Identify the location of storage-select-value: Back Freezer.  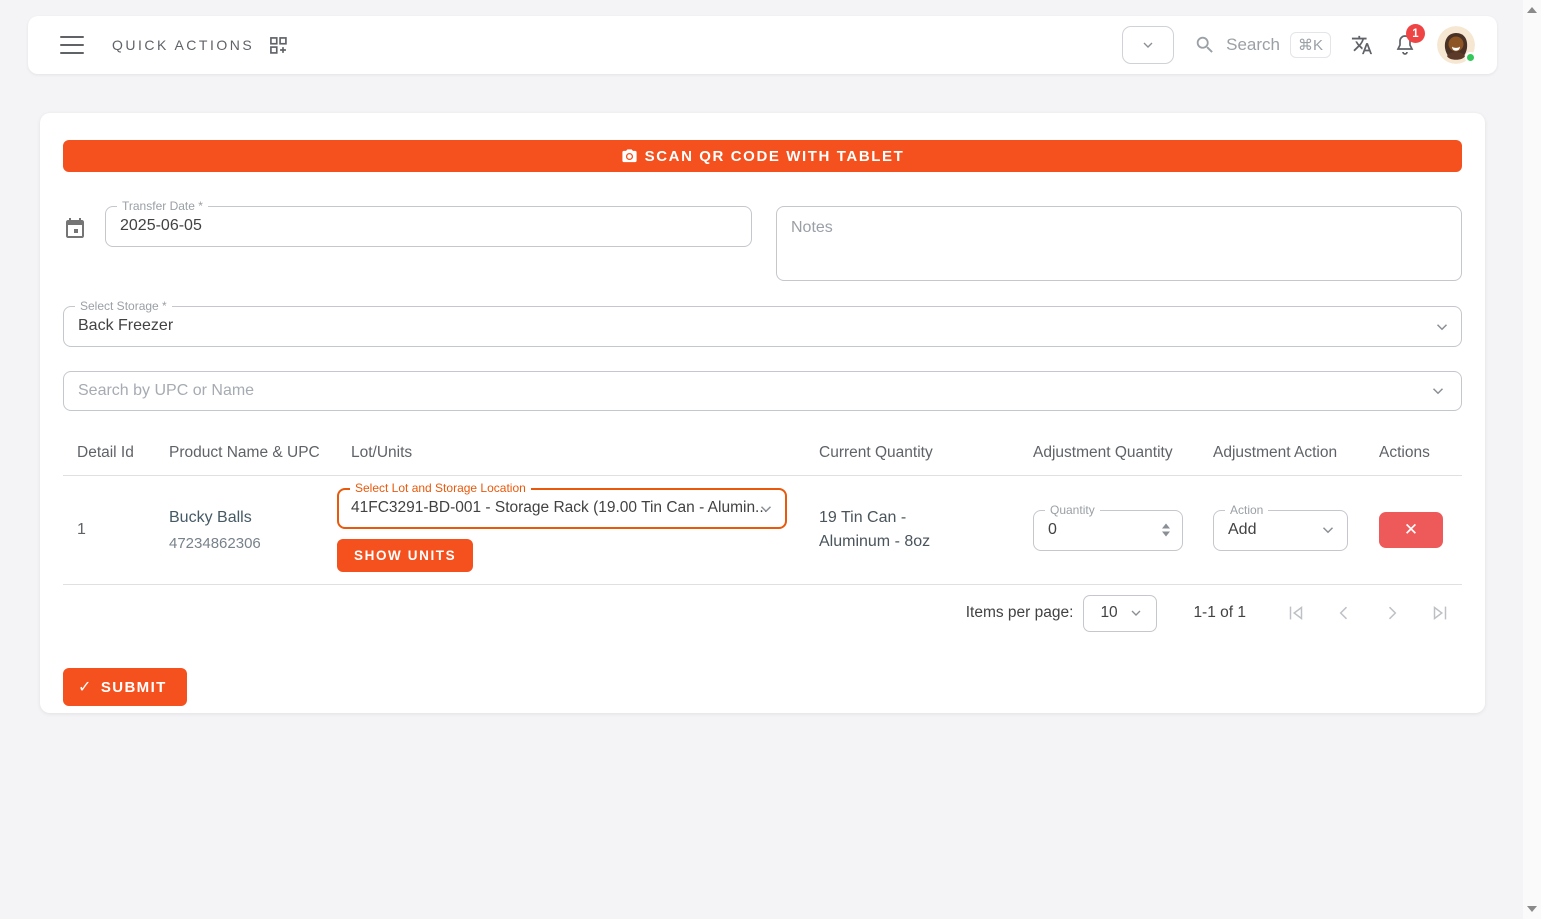
(126, 325).